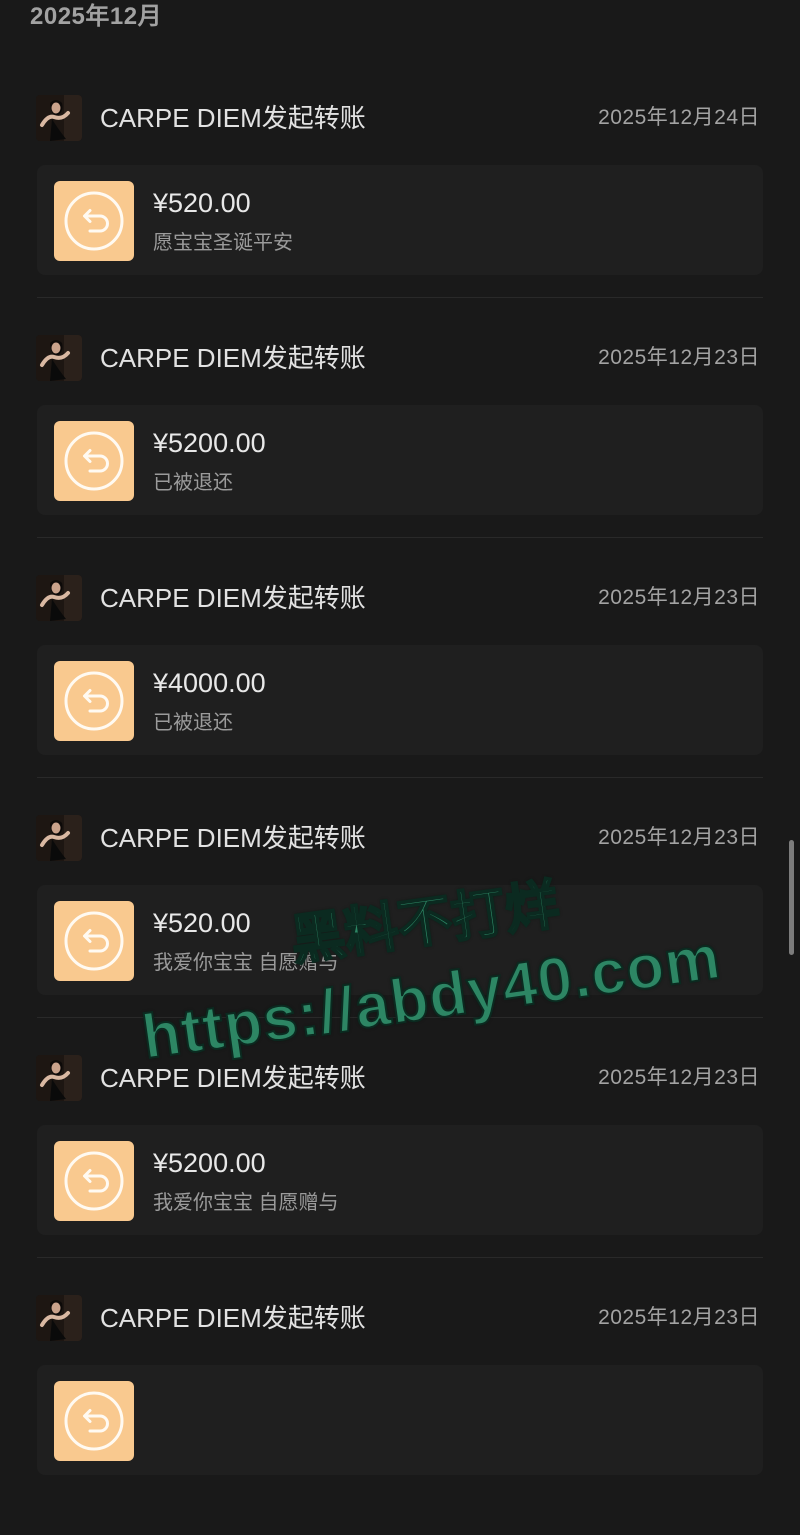 The image size is (800, 1535). What do you see at coordinates (679, 117) in the screenshot?
I see `record-date: 2025年12月24日` at bounding box center [679, 117].